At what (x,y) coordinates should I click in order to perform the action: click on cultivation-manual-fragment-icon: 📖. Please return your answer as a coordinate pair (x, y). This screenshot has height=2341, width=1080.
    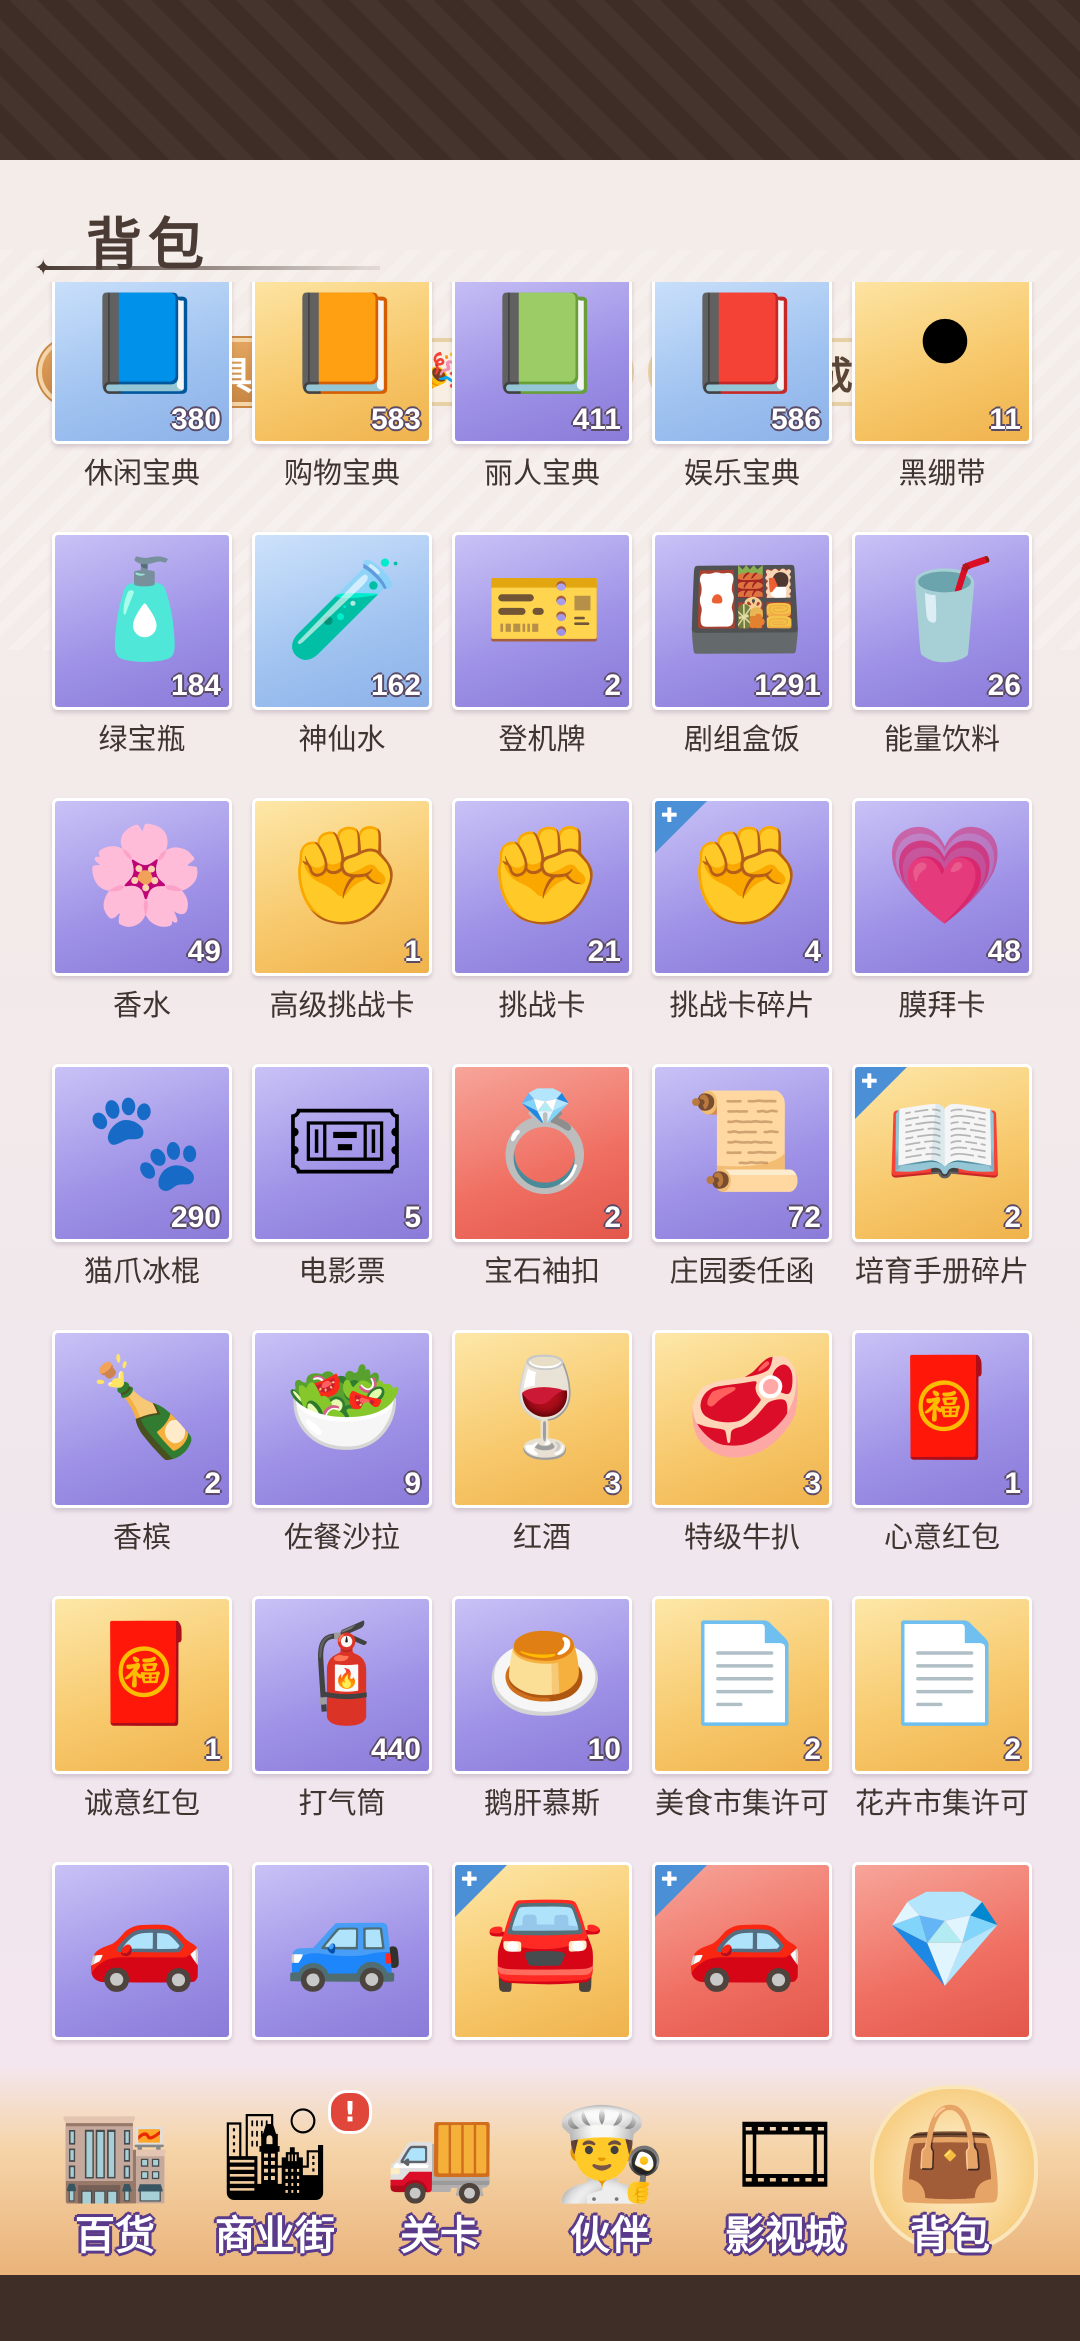
    Looking at the image, I should click on (945, 1141).